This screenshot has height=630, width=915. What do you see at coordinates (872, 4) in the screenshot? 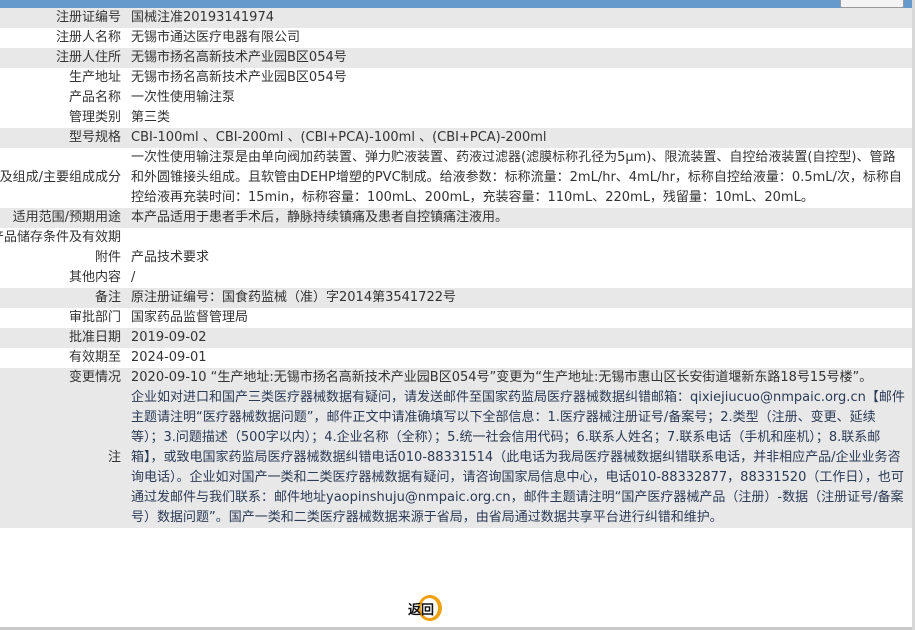
I see `top-right-button` at bounding box center [872, 4].